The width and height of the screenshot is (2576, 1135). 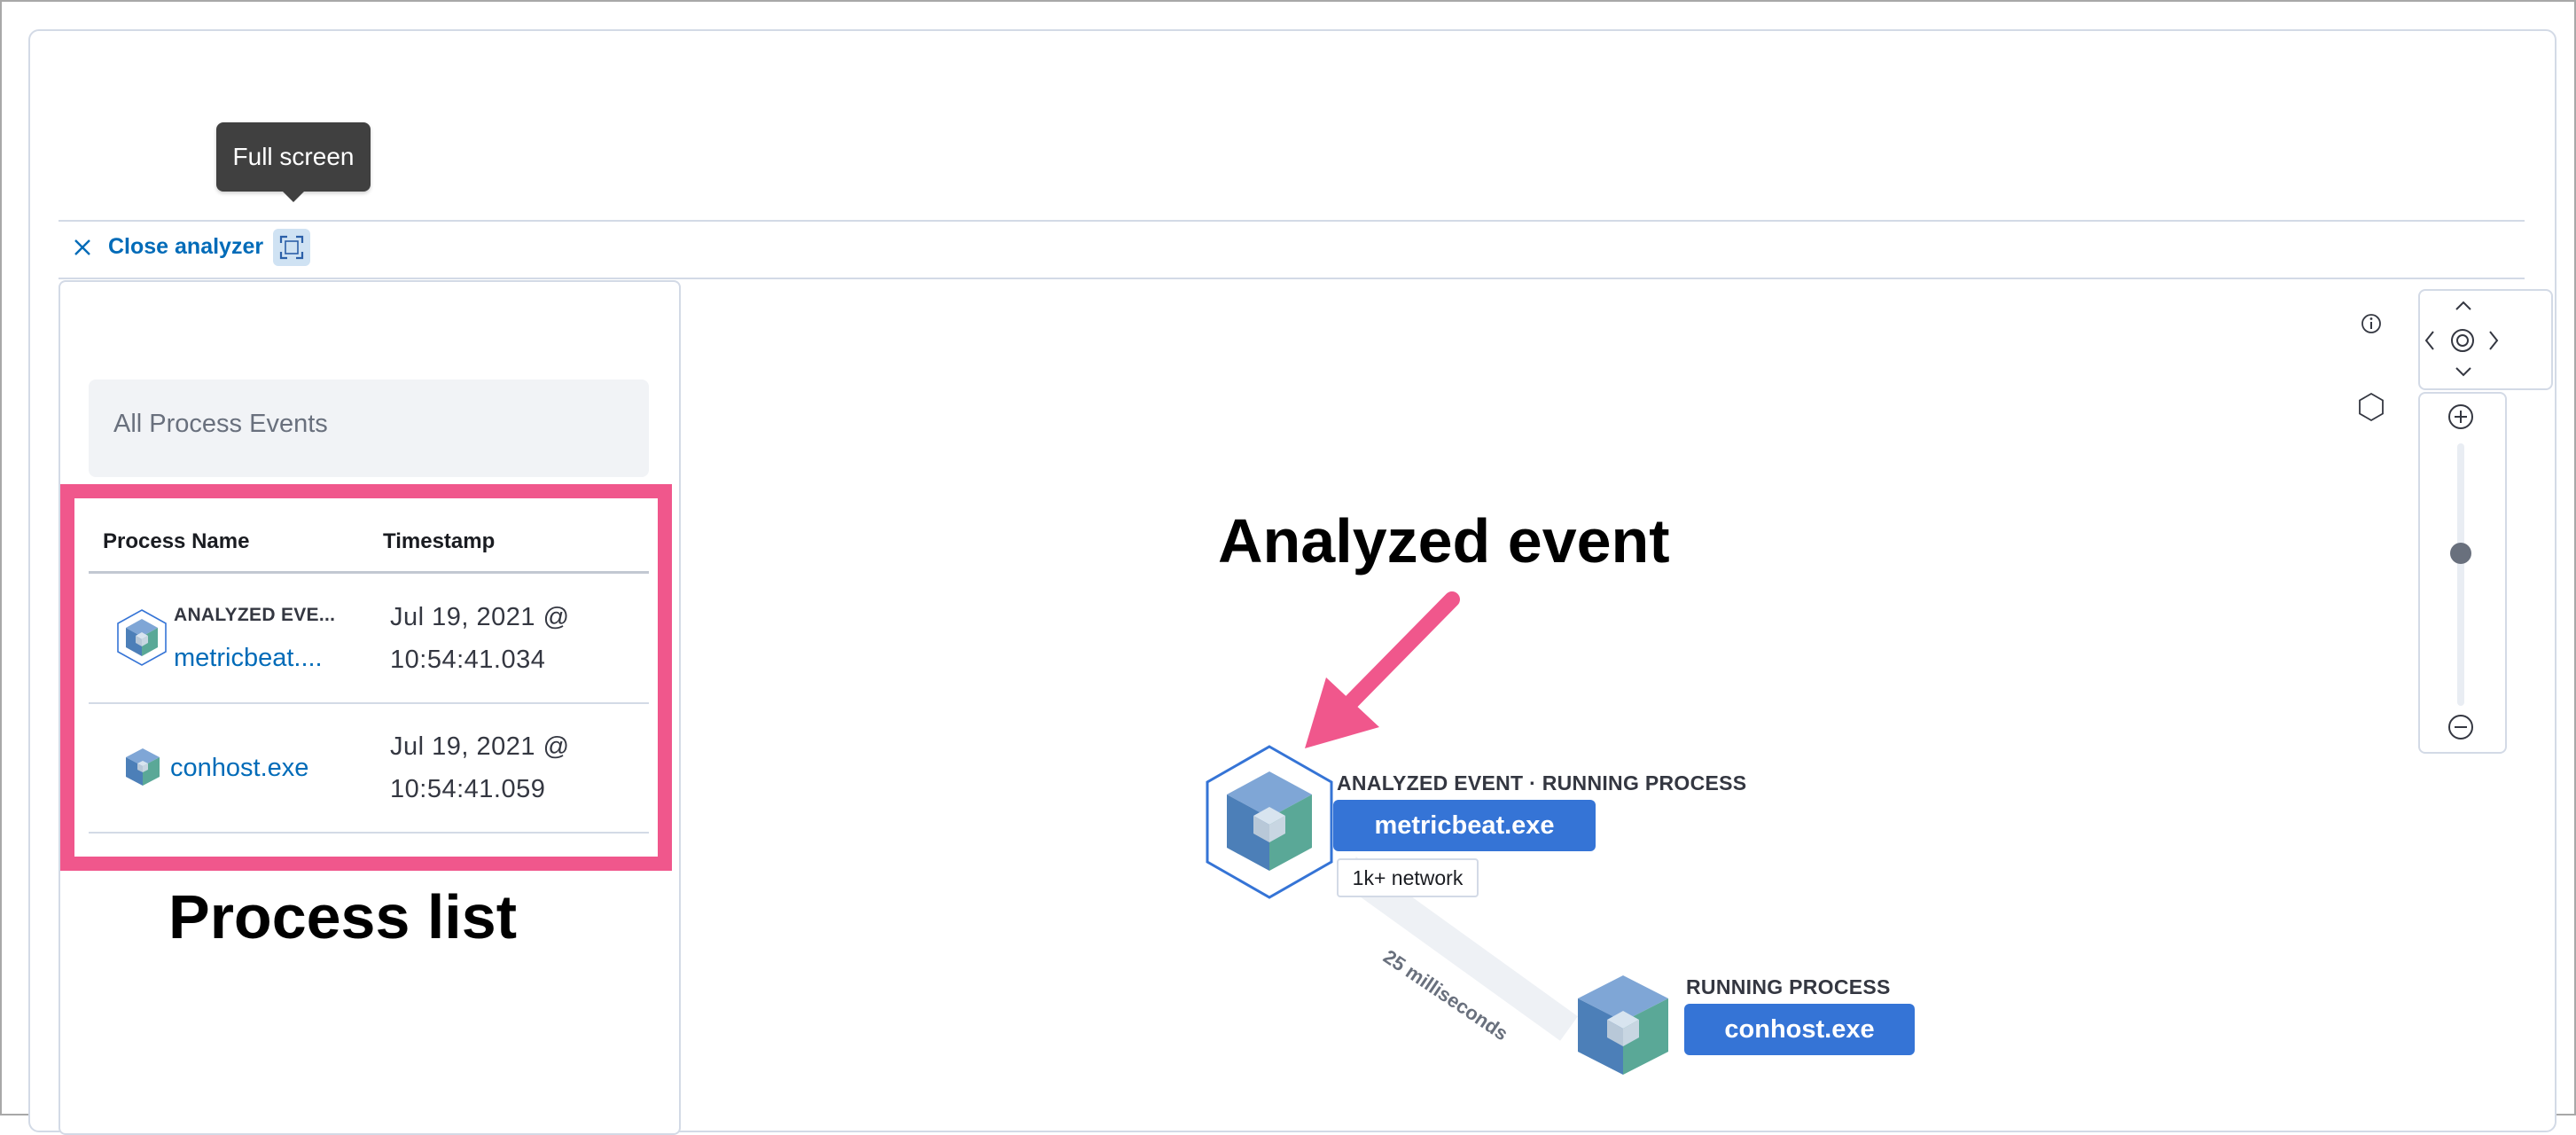 What do you see at coordinates (342, 916) in the screenshot?
I see `process-list-annotation: Process list` at bounding box center [342, 916].